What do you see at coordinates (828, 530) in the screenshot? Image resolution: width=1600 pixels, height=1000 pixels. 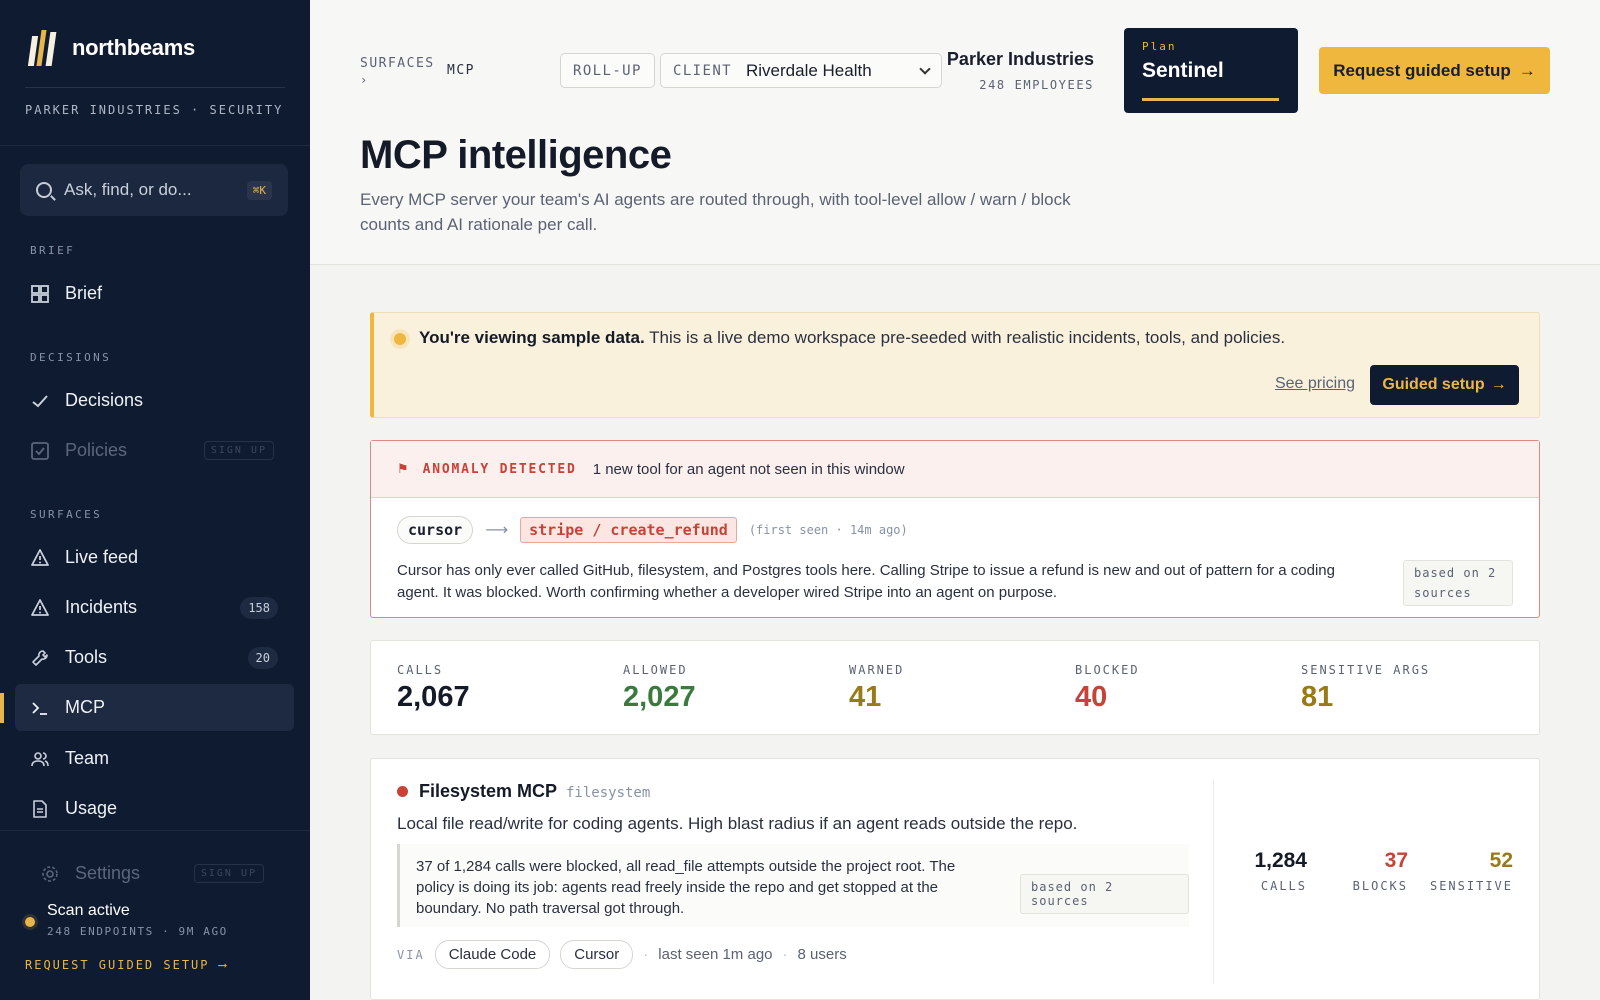 I see `first-seen: (first seen · 14m ago)` at bounding box center [828, 530].